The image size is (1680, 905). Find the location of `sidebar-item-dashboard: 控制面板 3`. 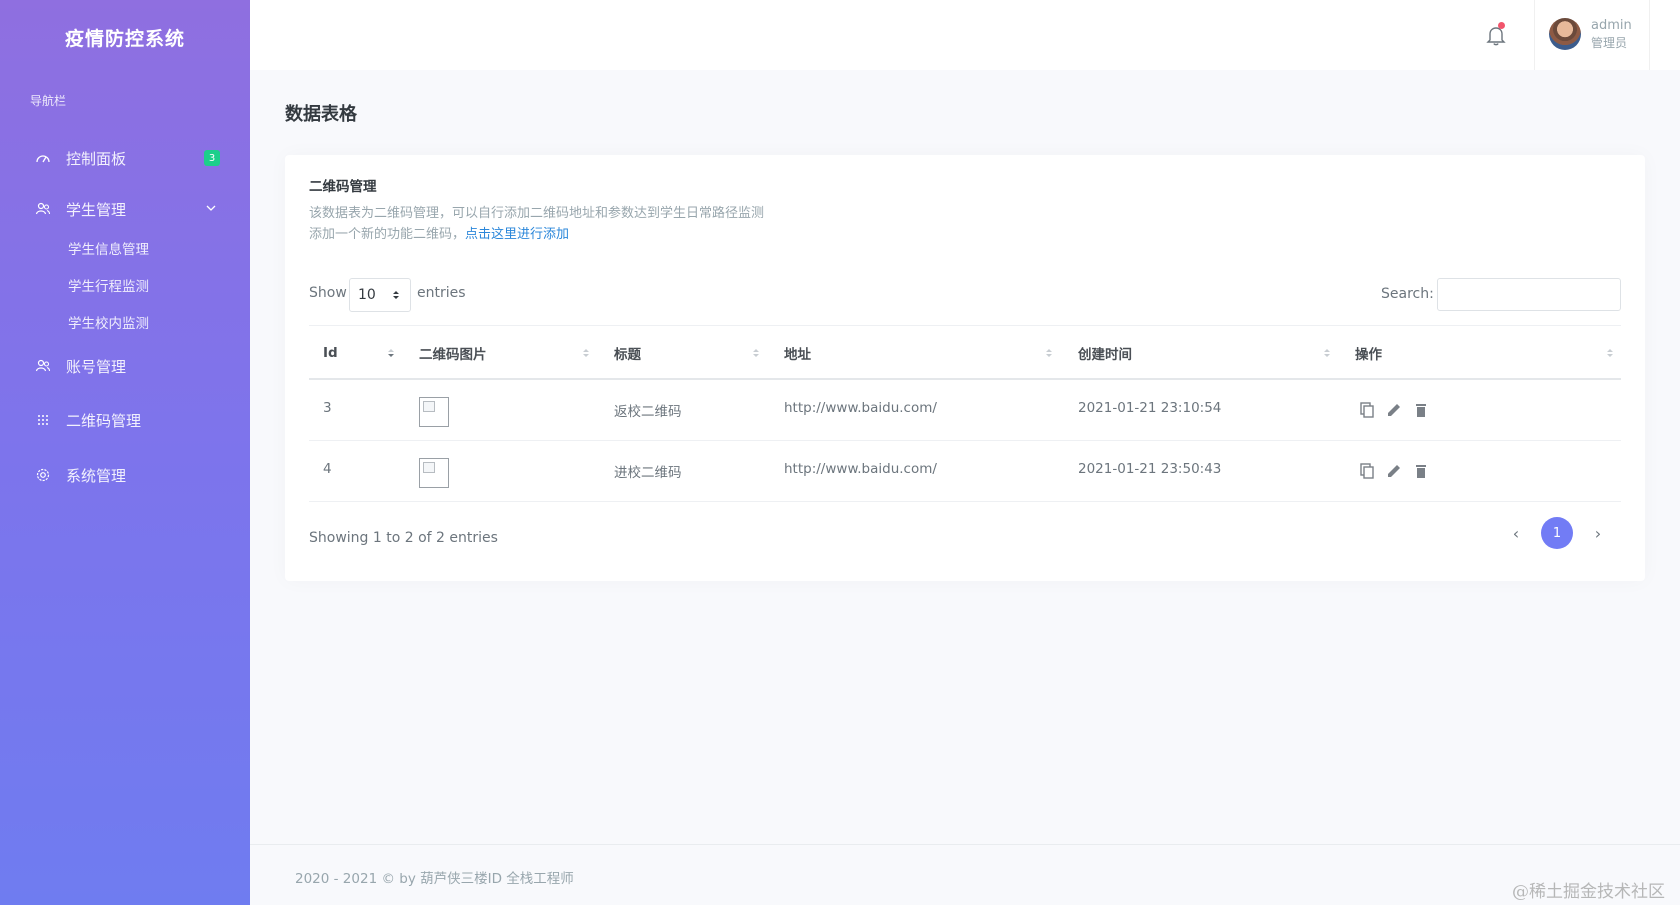

sidebar-item-dashboard: 控制面板 3 is located at coordinates (125, 158).